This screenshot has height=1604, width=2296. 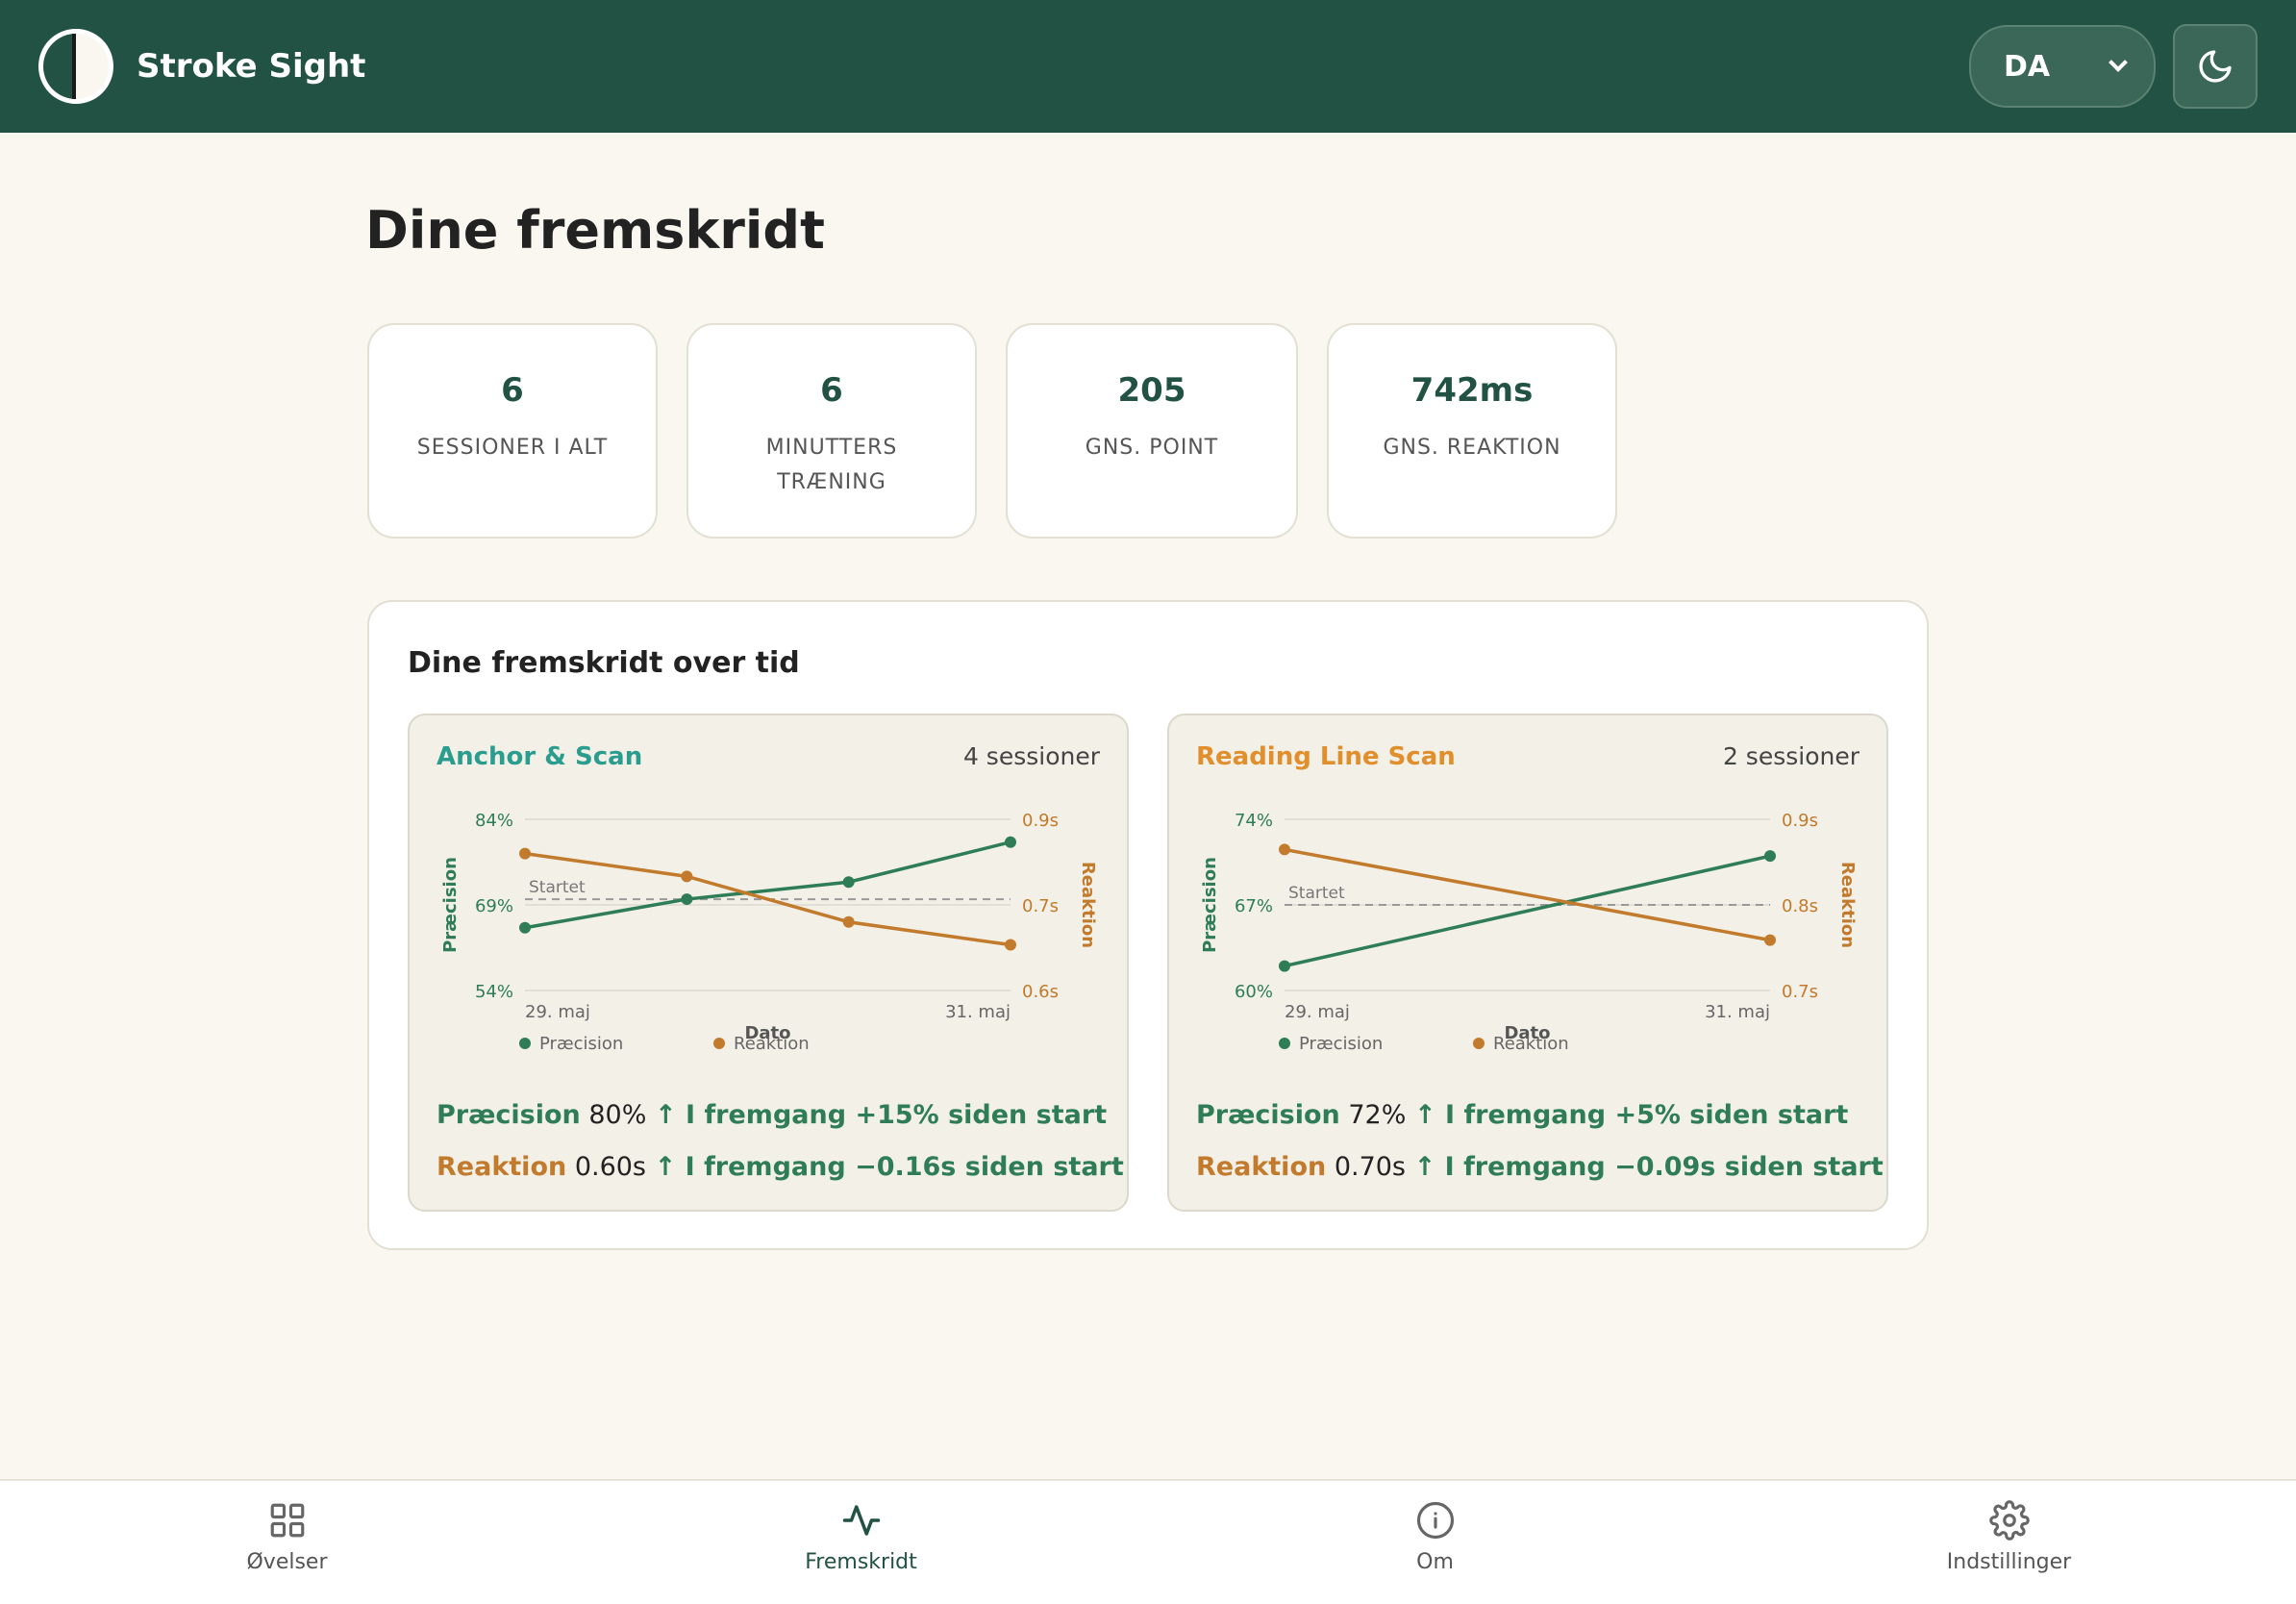 I want to click on legend-label: Præcision, so click(x=581, y=1044).